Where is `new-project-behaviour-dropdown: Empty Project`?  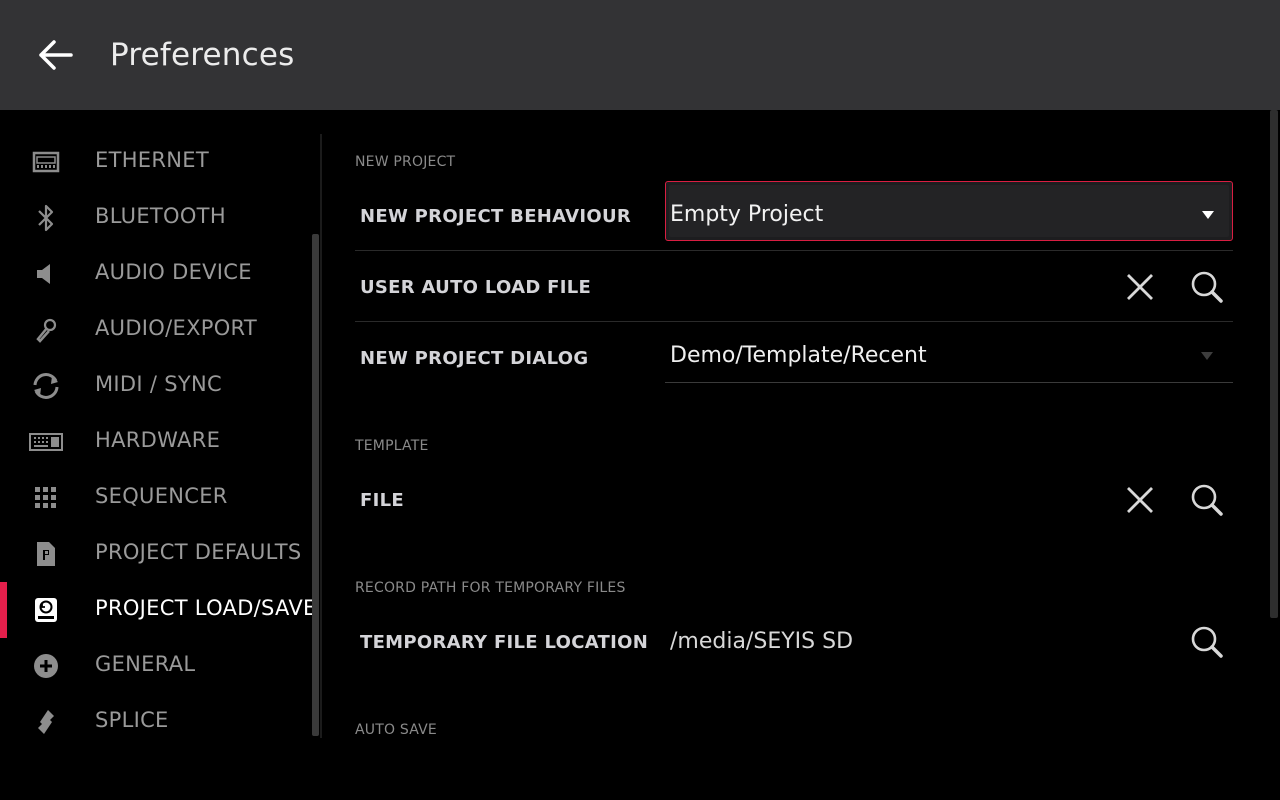
new-project-behaviour-dropdown: Empty Project is located at coordinates (949, 211).